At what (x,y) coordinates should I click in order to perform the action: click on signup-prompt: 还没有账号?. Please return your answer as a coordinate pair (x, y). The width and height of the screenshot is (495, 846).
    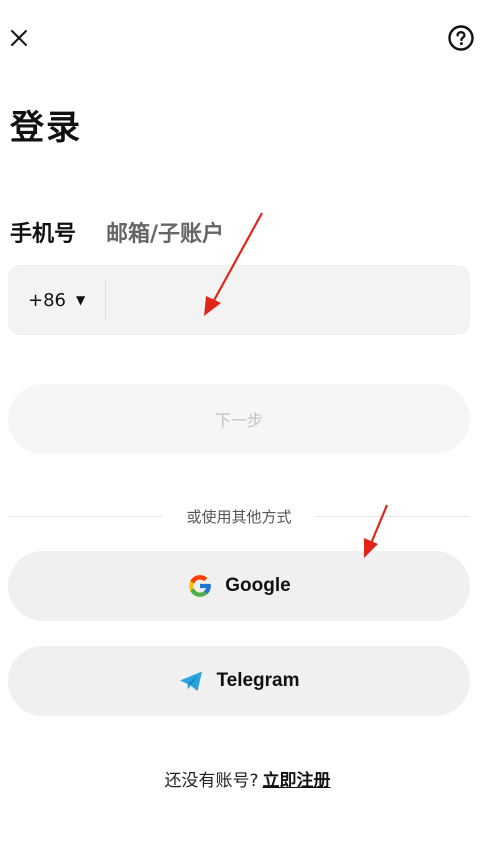
    Looking at the image, I should click on (211, 781).